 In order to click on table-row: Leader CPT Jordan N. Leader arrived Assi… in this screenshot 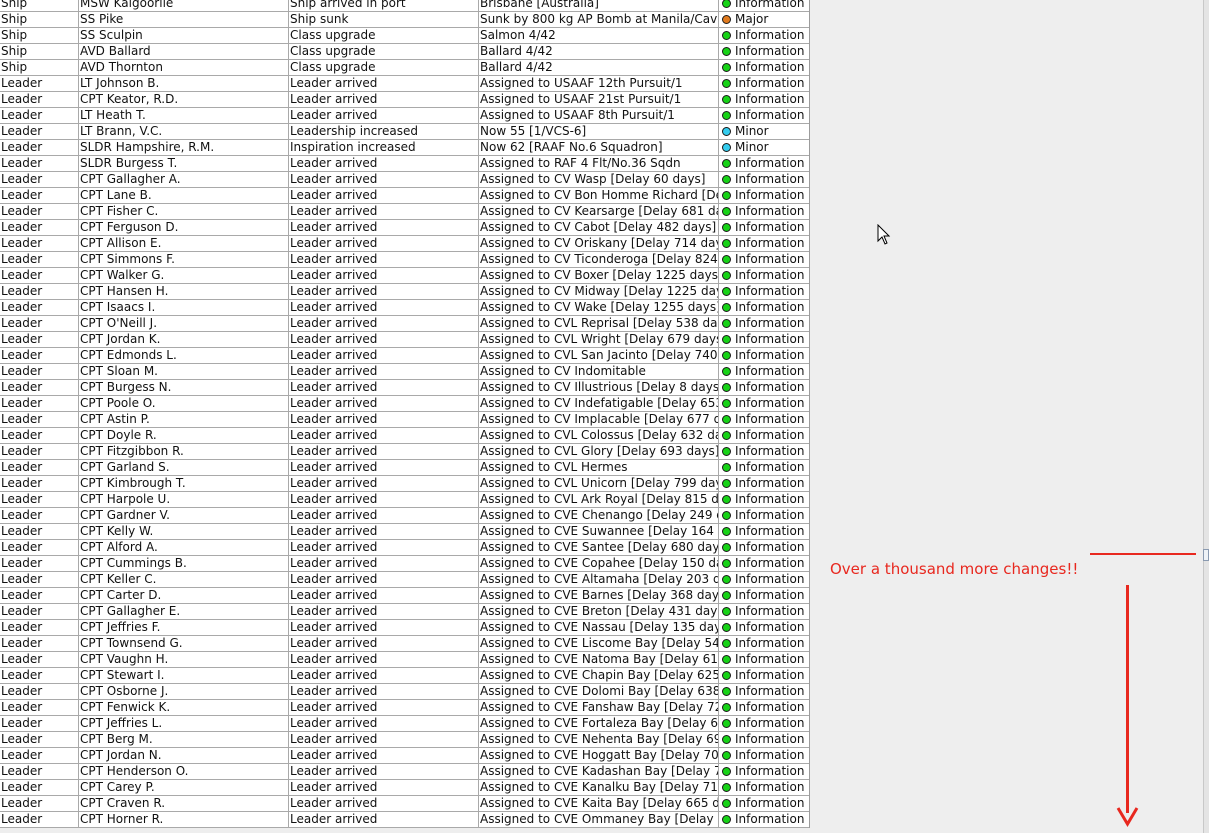, I will do `click(404, 756)`.